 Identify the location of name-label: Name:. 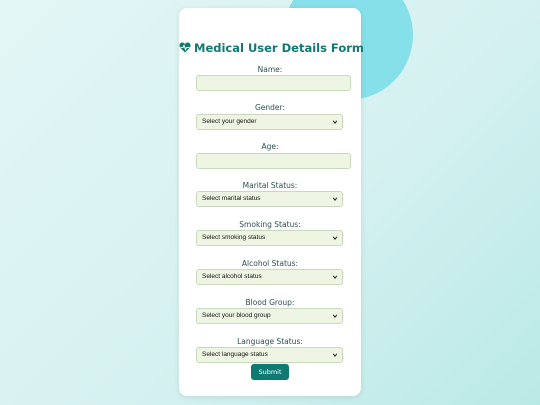
(270, 69).